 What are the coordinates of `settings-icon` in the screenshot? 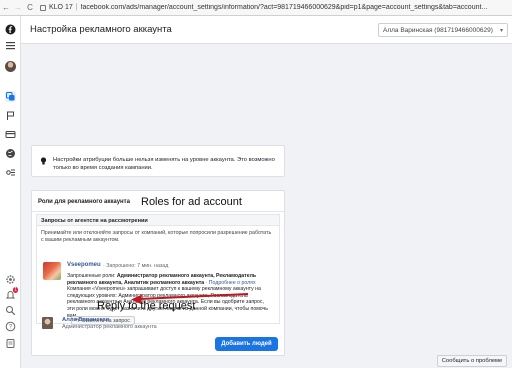 It's located at (10, 279).